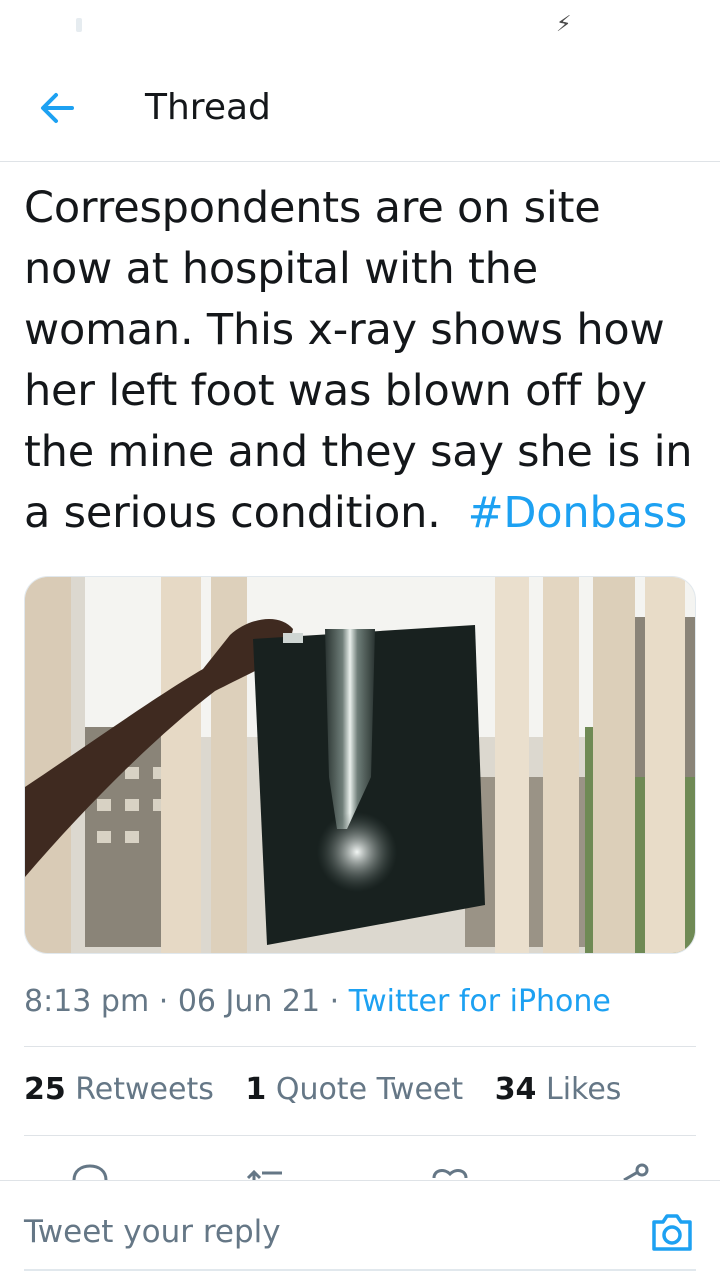  I want to click on reply-bar: Tweet your reply, so click(360, 1230).